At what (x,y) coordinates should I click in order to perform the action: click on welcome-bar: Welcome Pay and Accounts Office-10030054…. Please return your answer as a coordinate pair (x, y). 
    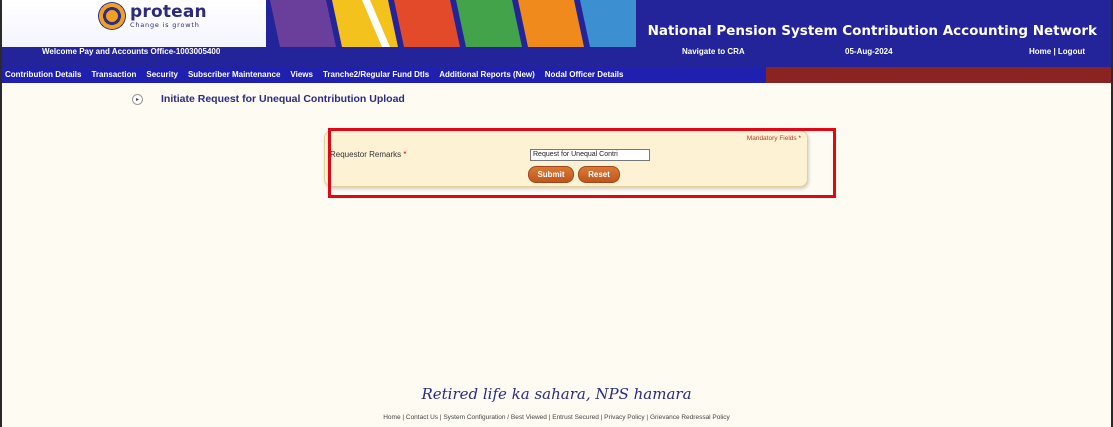
    Looking at the image, I should click on (556, 52).